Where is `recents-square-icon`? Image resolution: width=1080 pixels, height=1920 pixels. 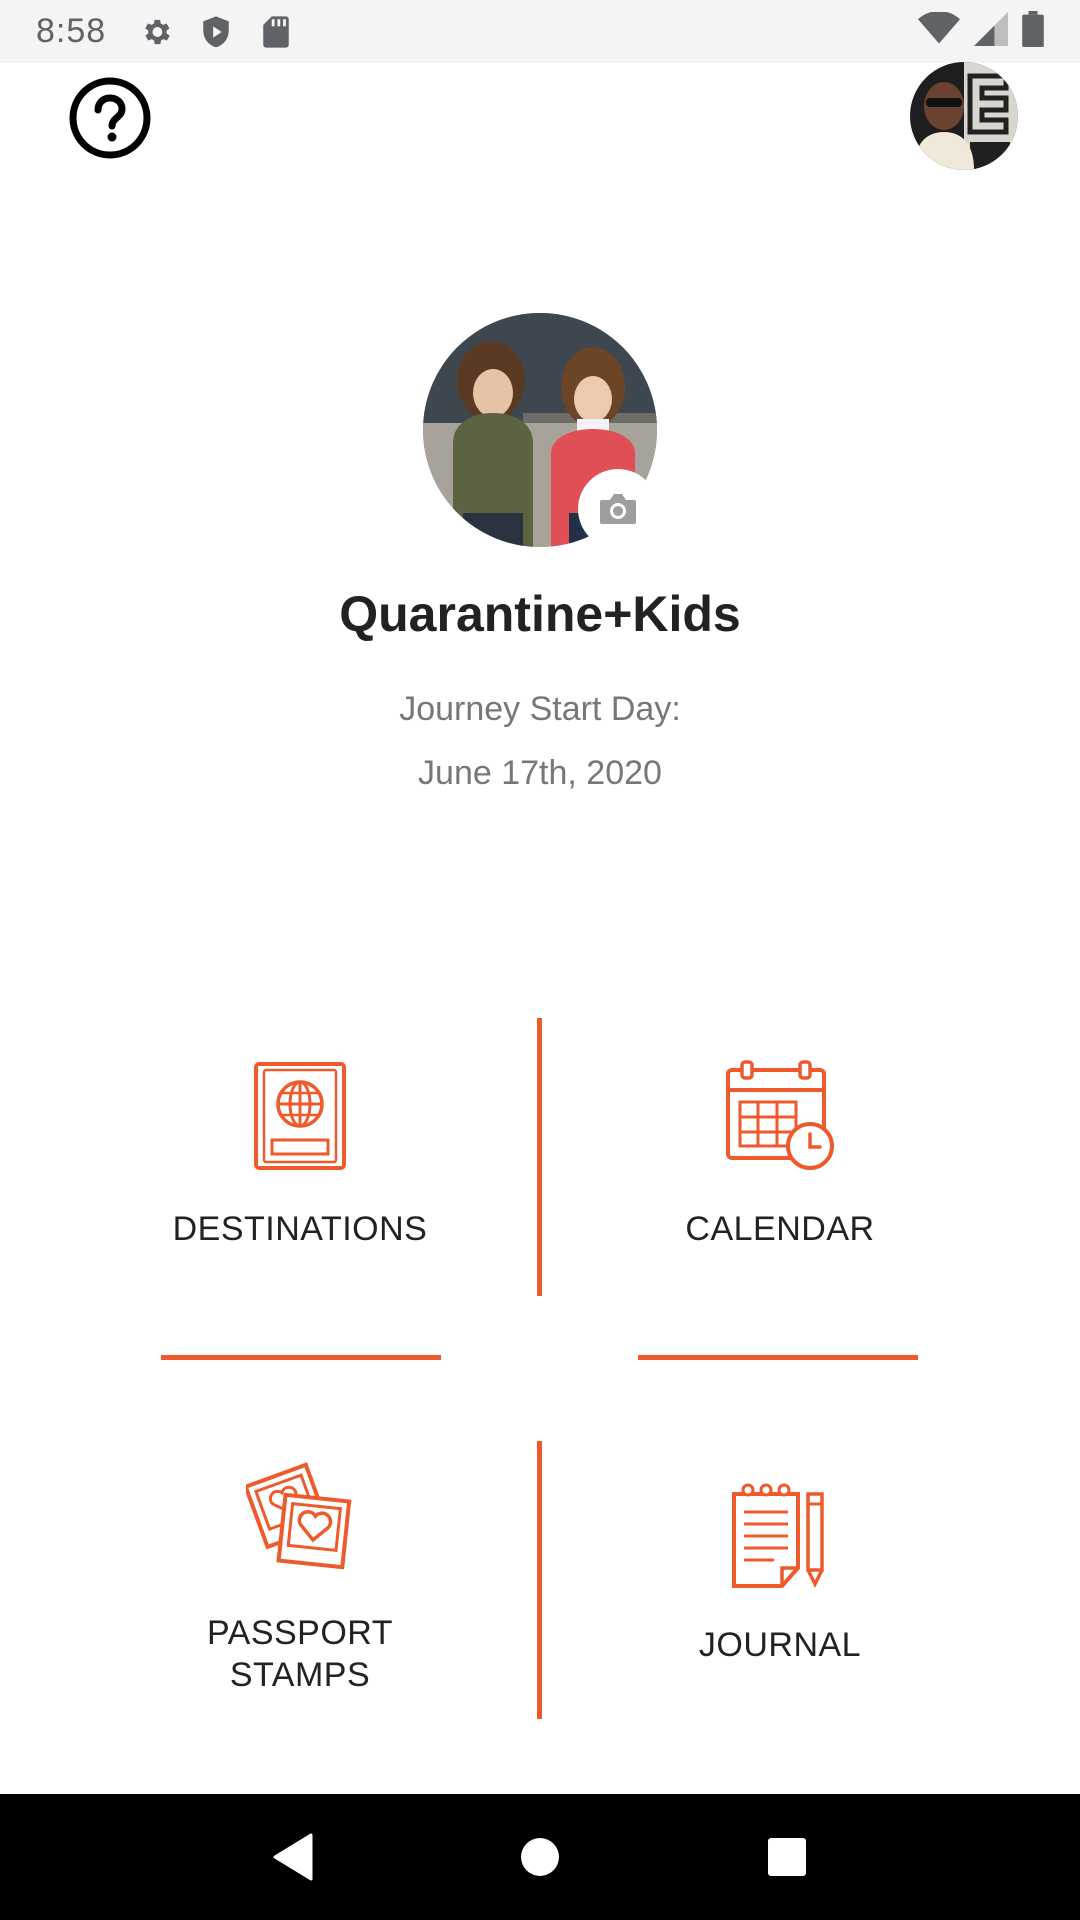 recents-square-icon is located at coordinates (786, 1857).